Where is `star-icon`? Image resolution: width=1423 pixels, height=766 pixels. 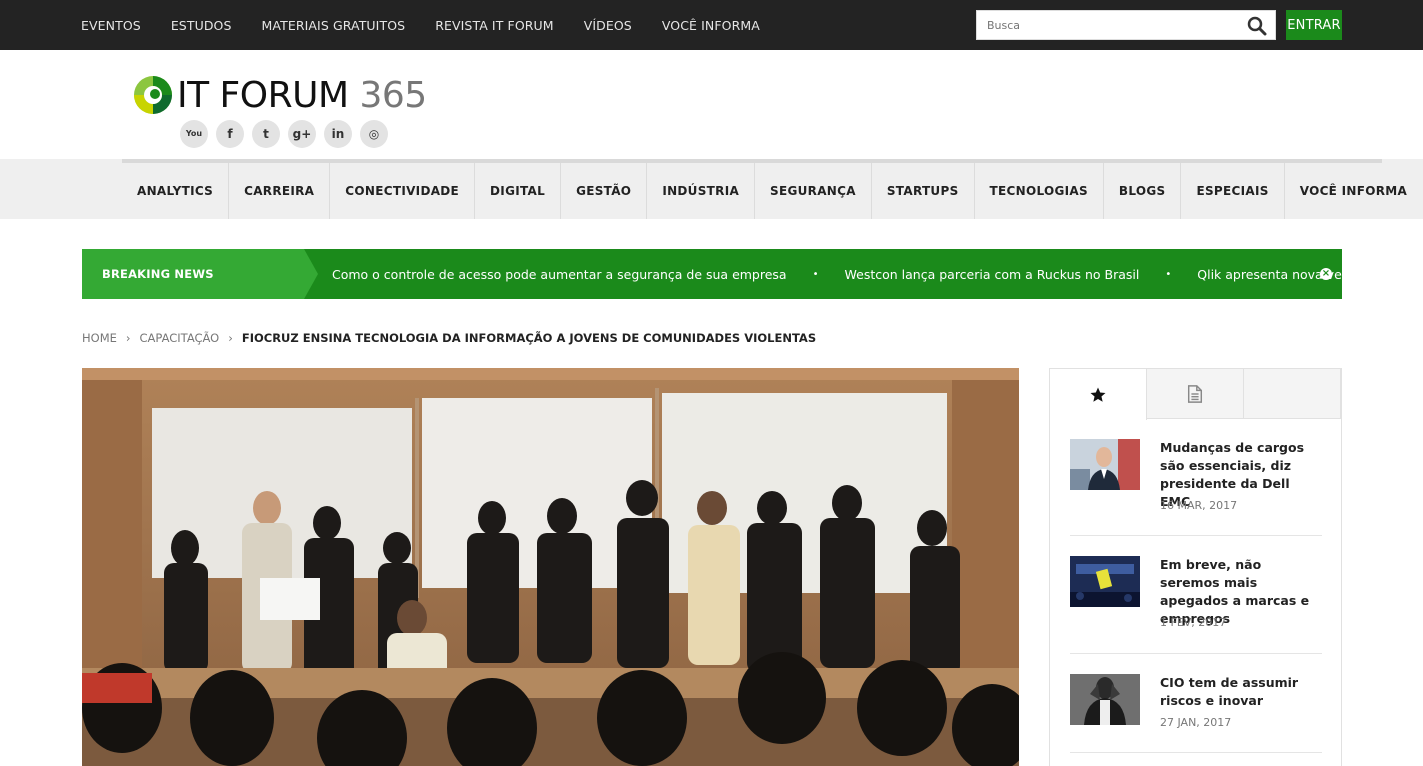 star-icon is located at coordinates (1098, 394).